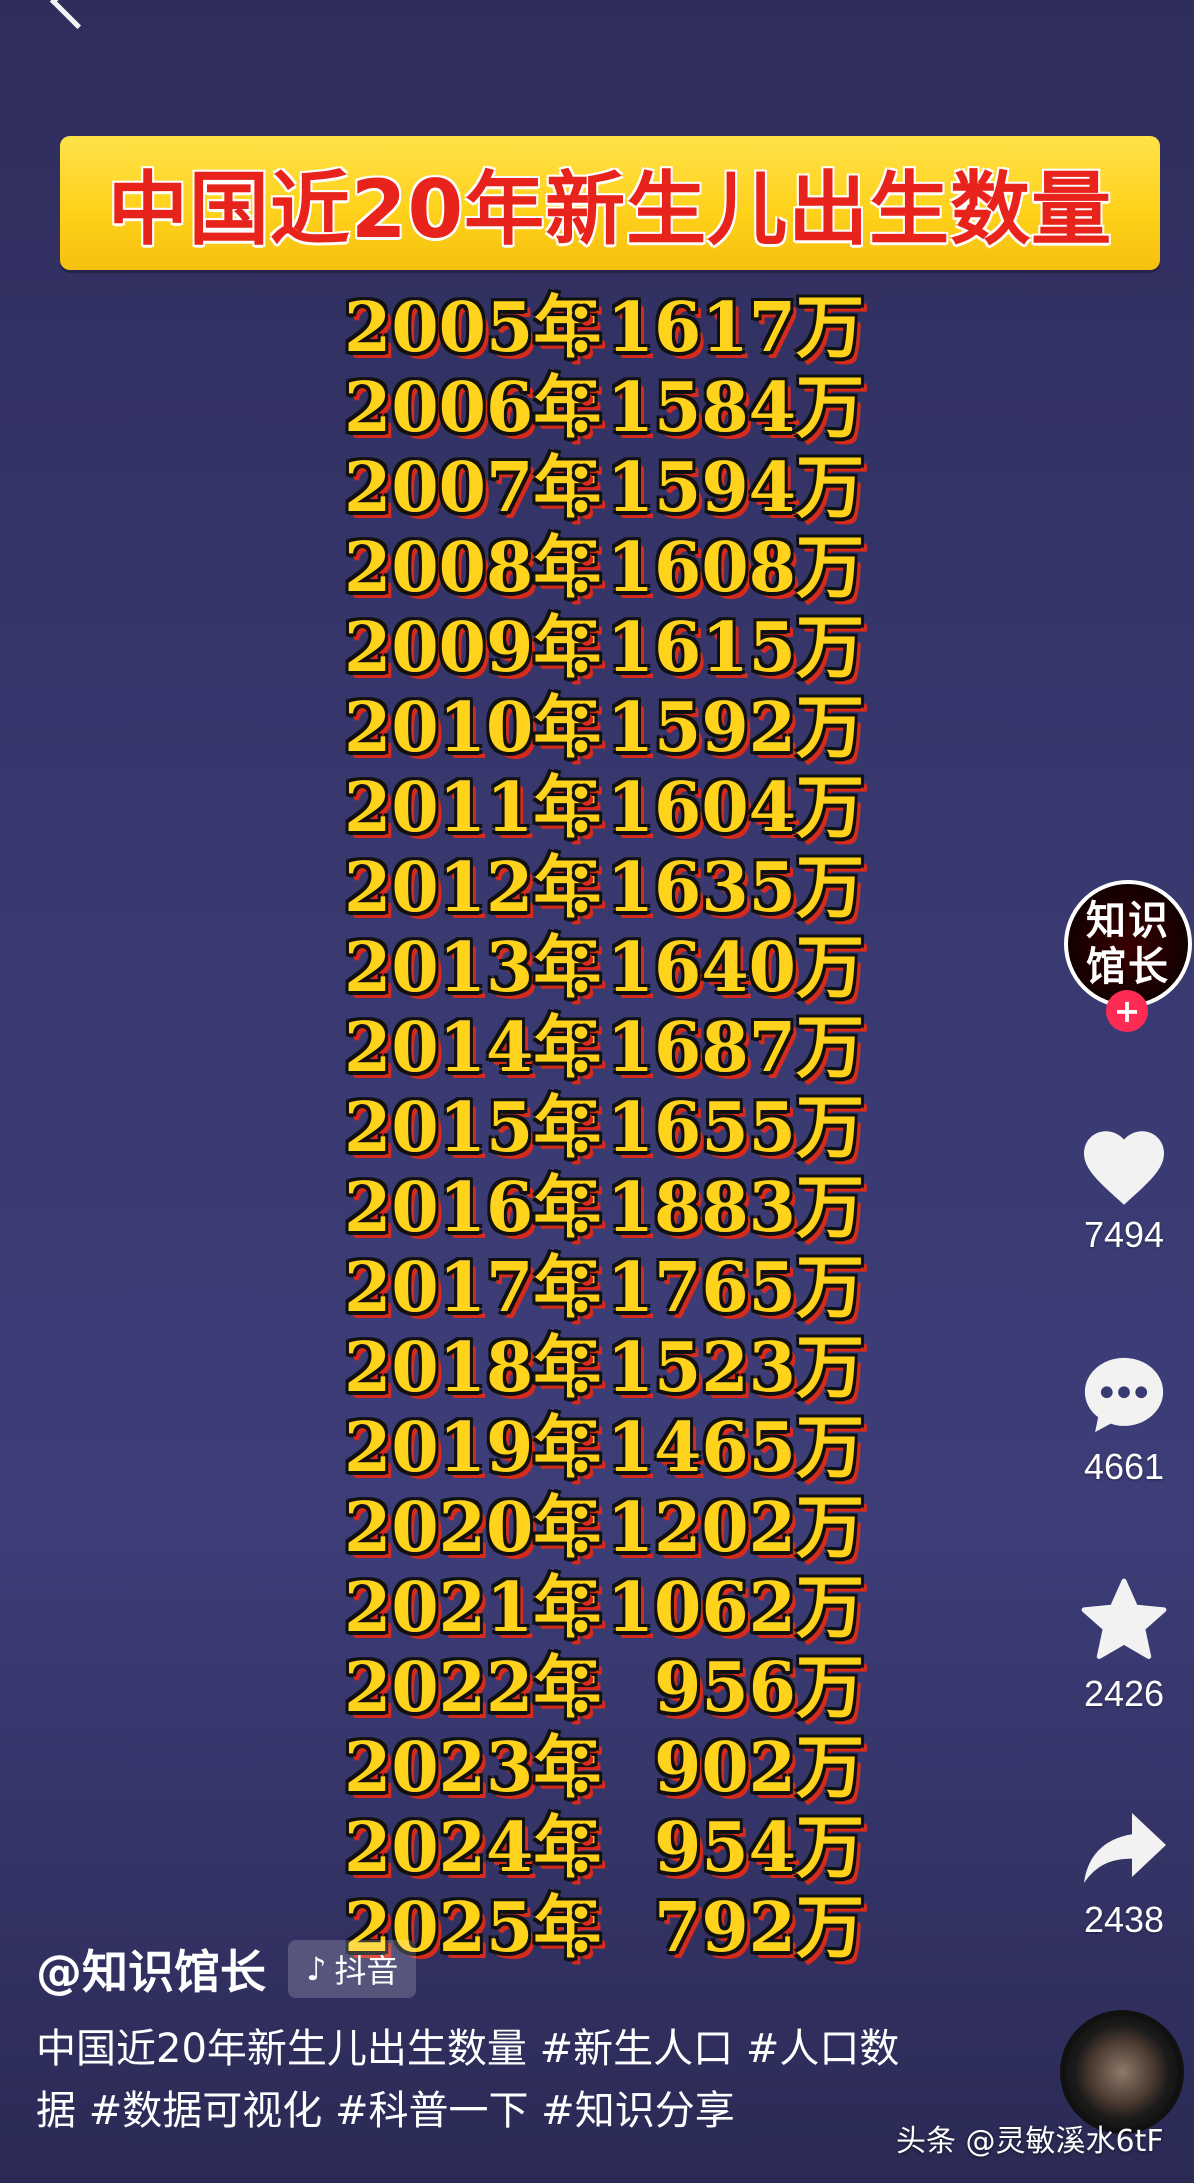  I want to click on year-label: 2008年, so click(473, 568).